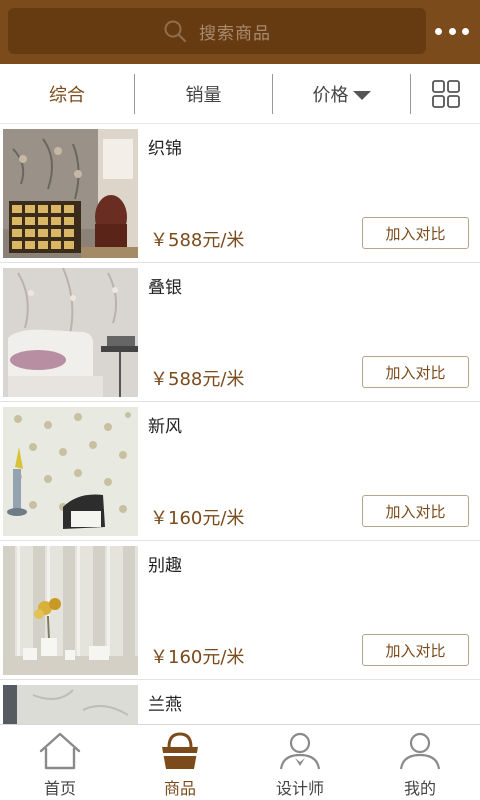 The image size is (480, 800). What do you see at coordinates (300, 751) in the screenshot?
I see `designer-icon` at bounding box center [300, 751].